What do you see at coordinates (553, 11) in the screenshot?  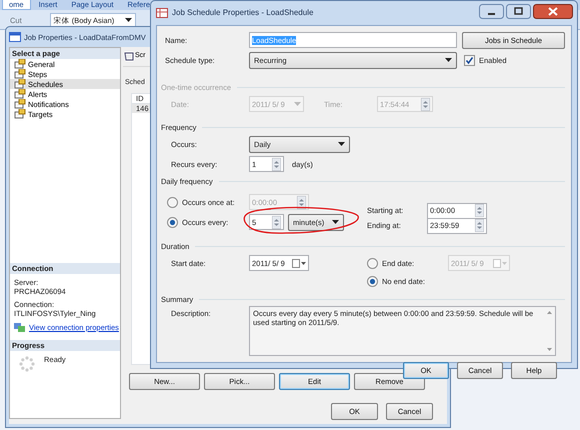 I see `close-button` at bounding box center [553, 11].